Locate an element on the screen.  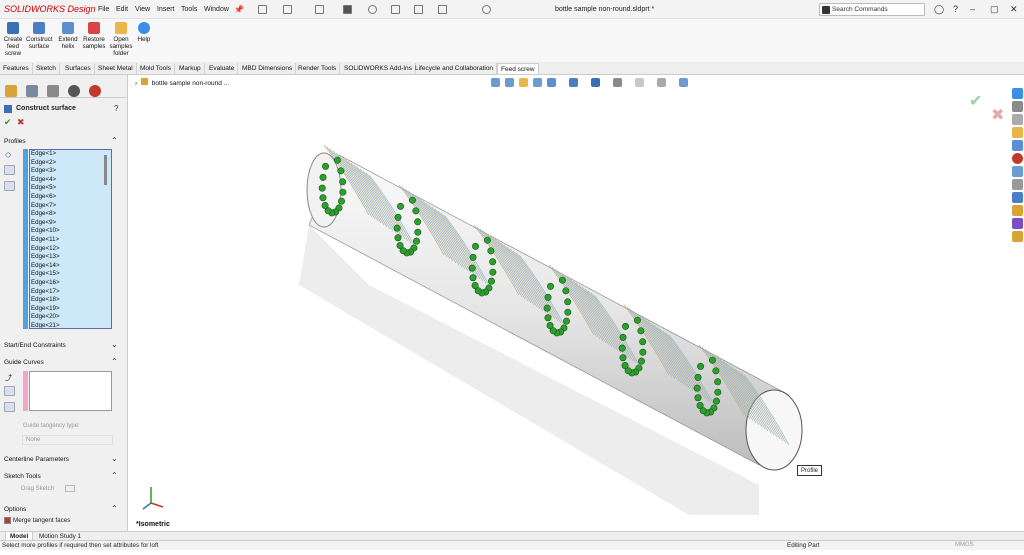
profile-list-item: Edge<21> is located at coordinates (70, 325).